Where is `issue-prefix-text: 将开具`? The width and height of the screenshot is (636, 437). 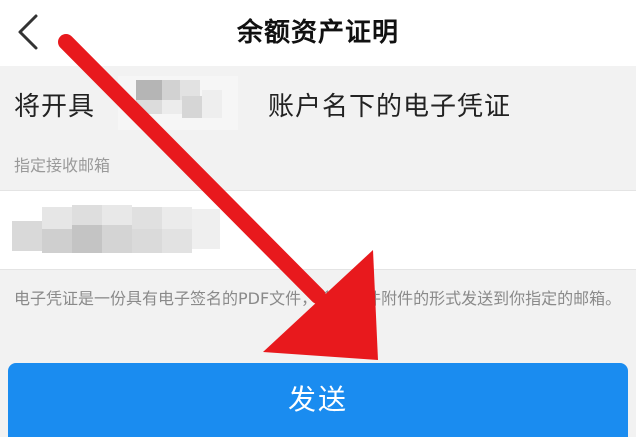 issue-prefix-text: 将开具 is located at coordinates (55, 107).